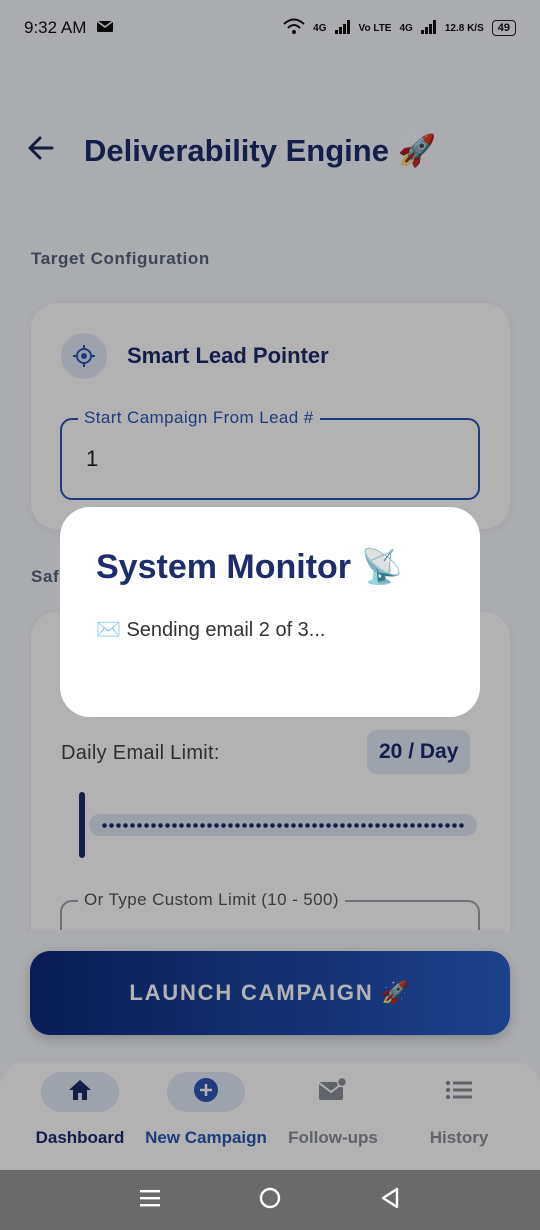  I want to click on back-nav-icon, so click(390, 1200).